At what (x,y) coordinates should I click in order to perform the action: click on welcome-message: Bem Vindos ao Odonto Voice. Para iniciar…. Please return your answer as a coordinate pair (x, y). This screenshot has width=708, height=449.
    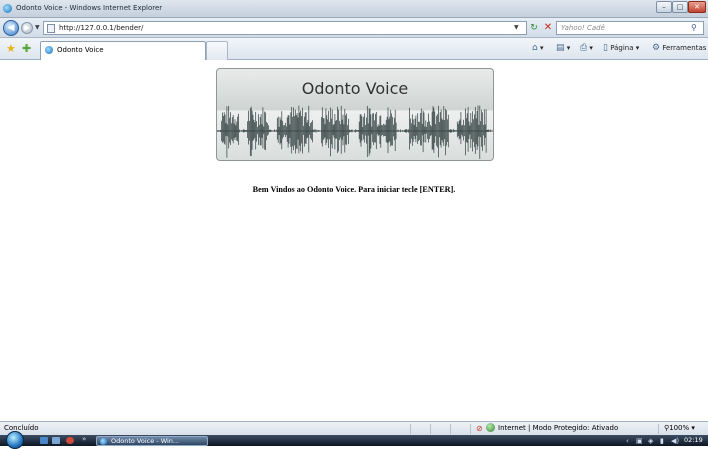
    Looking at the image, I should click on (354, 189).